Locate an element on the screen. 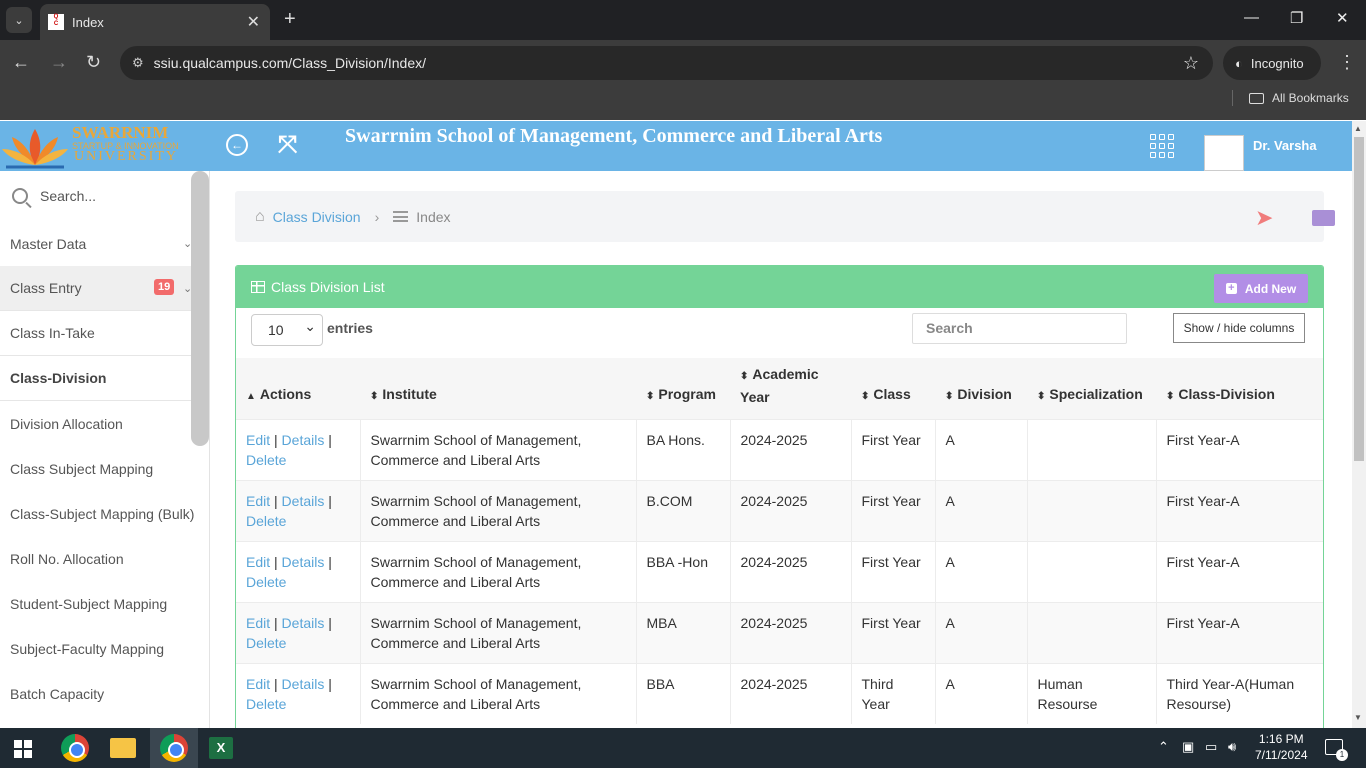 Image resolution: width=1366 pixels, height=768 pixels. panel-header: Class Division List + Add New is located at coordinates (779, 287).